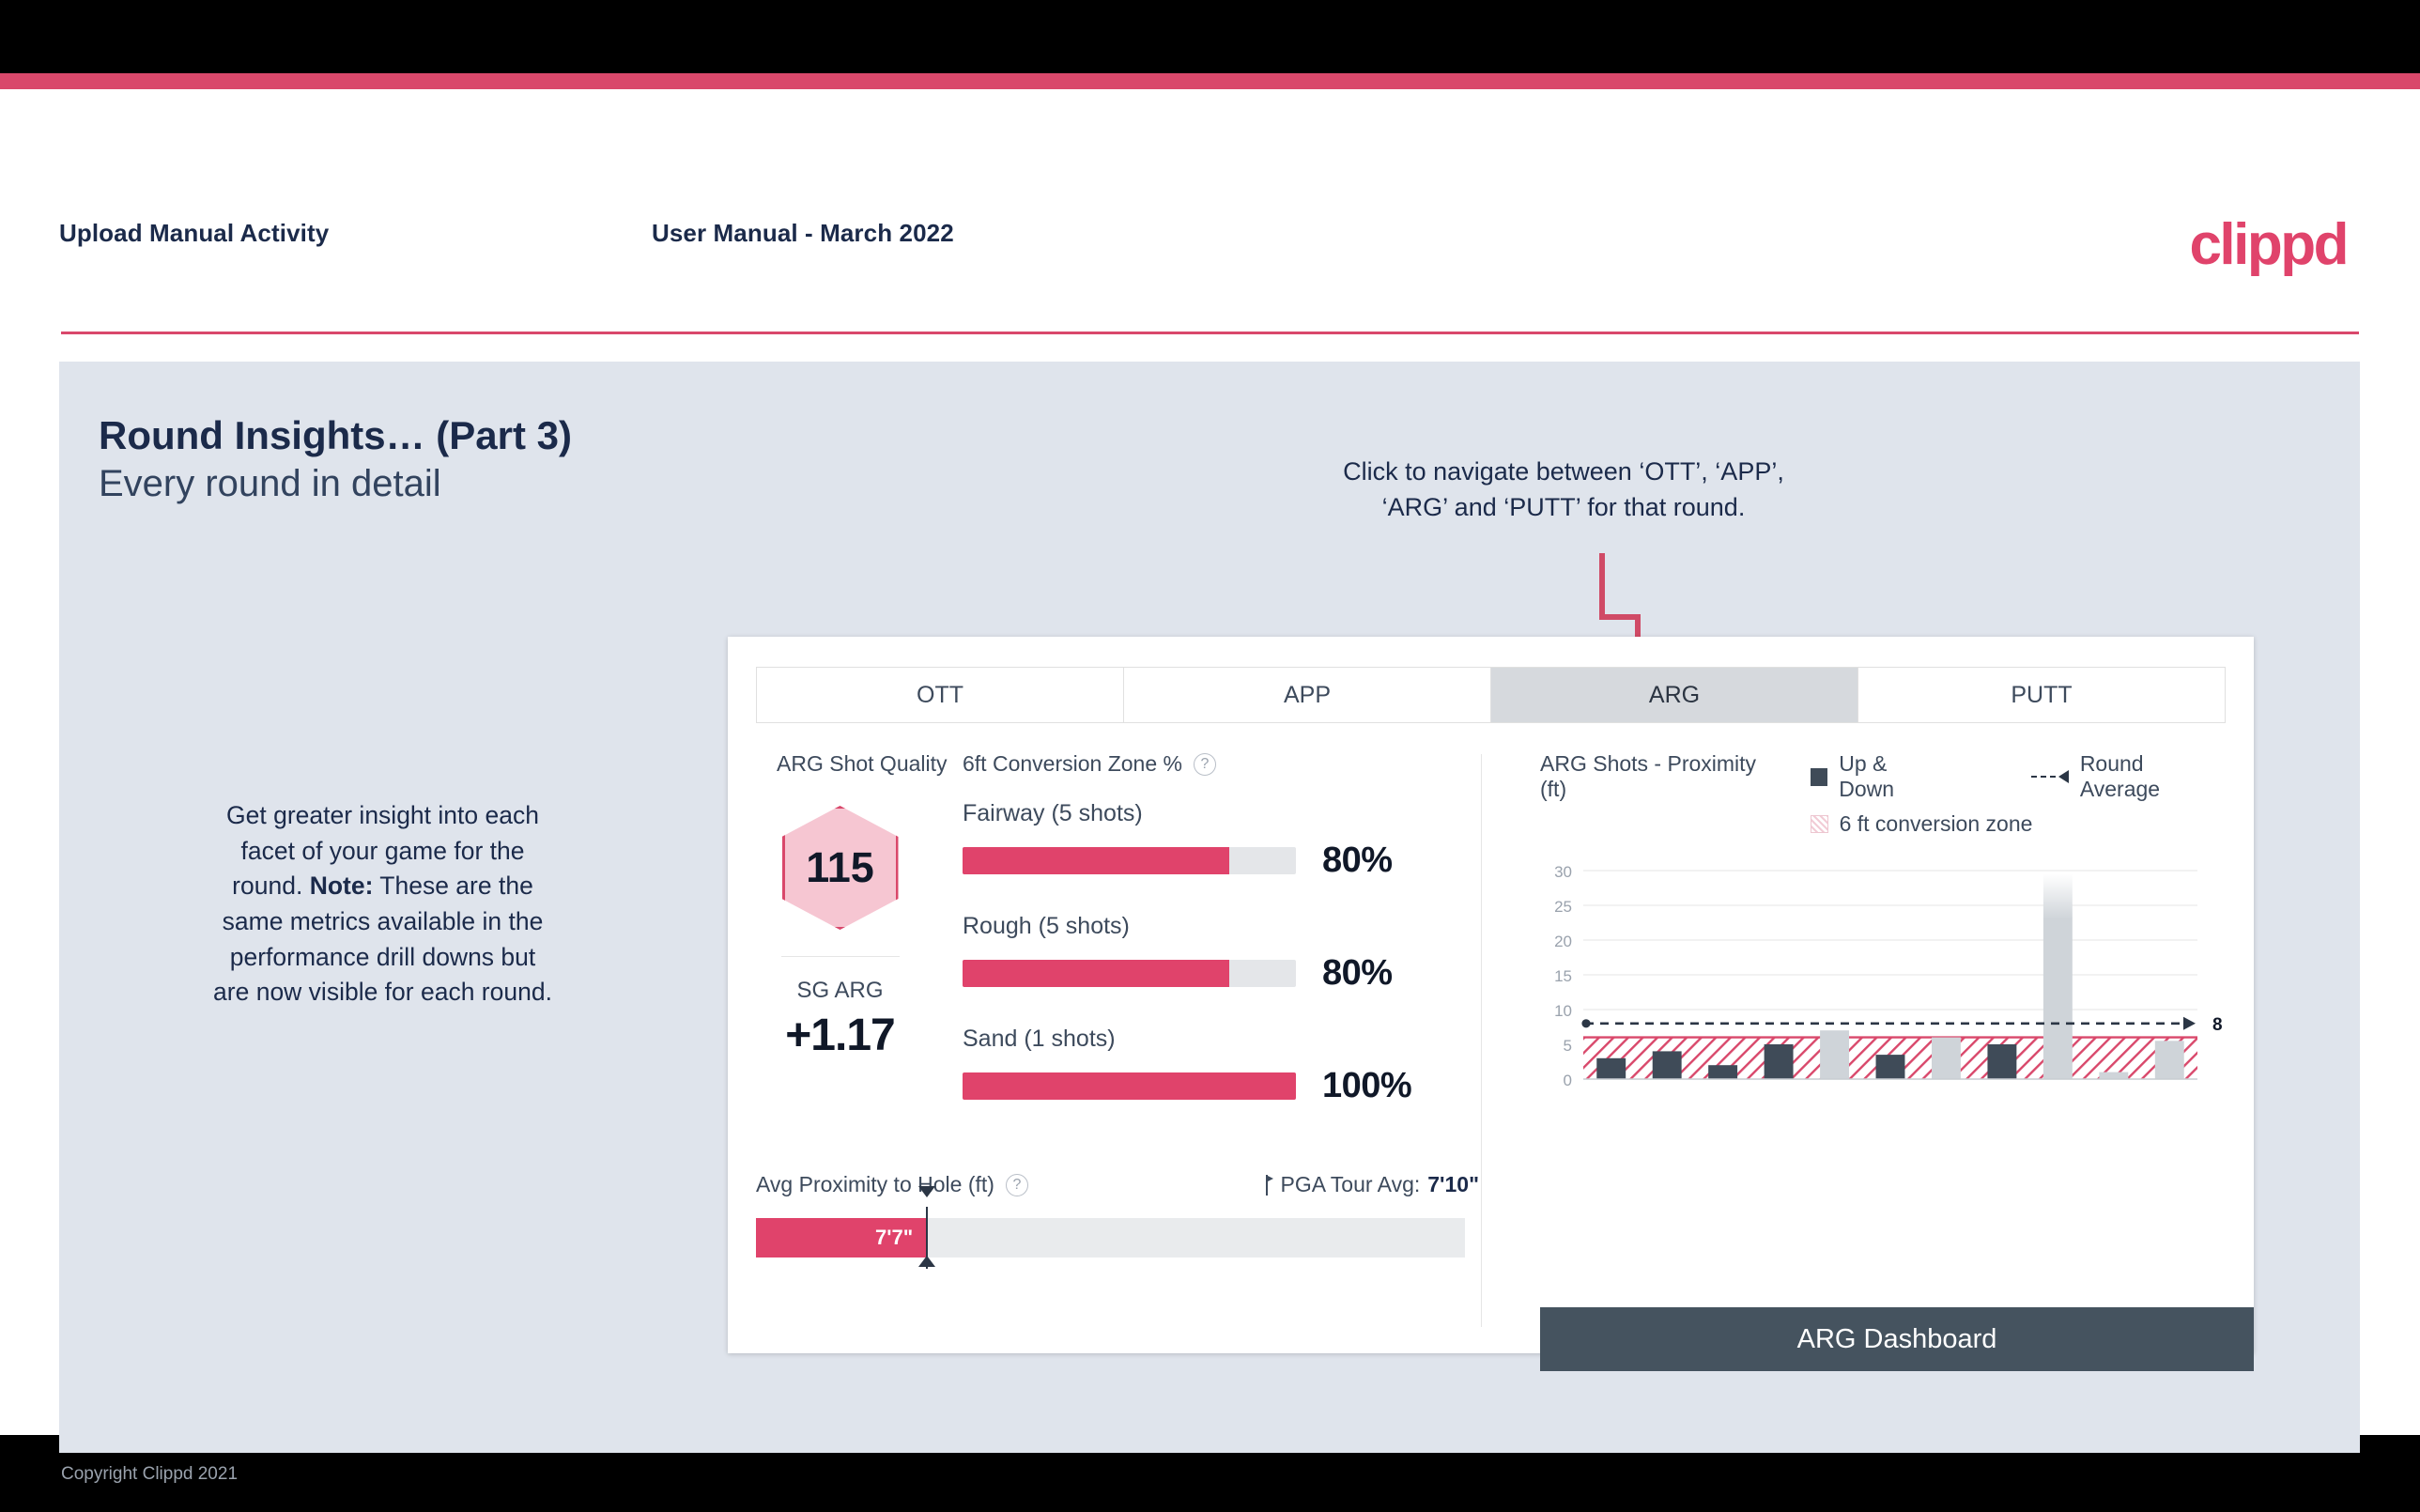 This screenshot has width=2420, height=1512. I want to click on conversion-pct-sand: 100%, so click(1367, 1085).